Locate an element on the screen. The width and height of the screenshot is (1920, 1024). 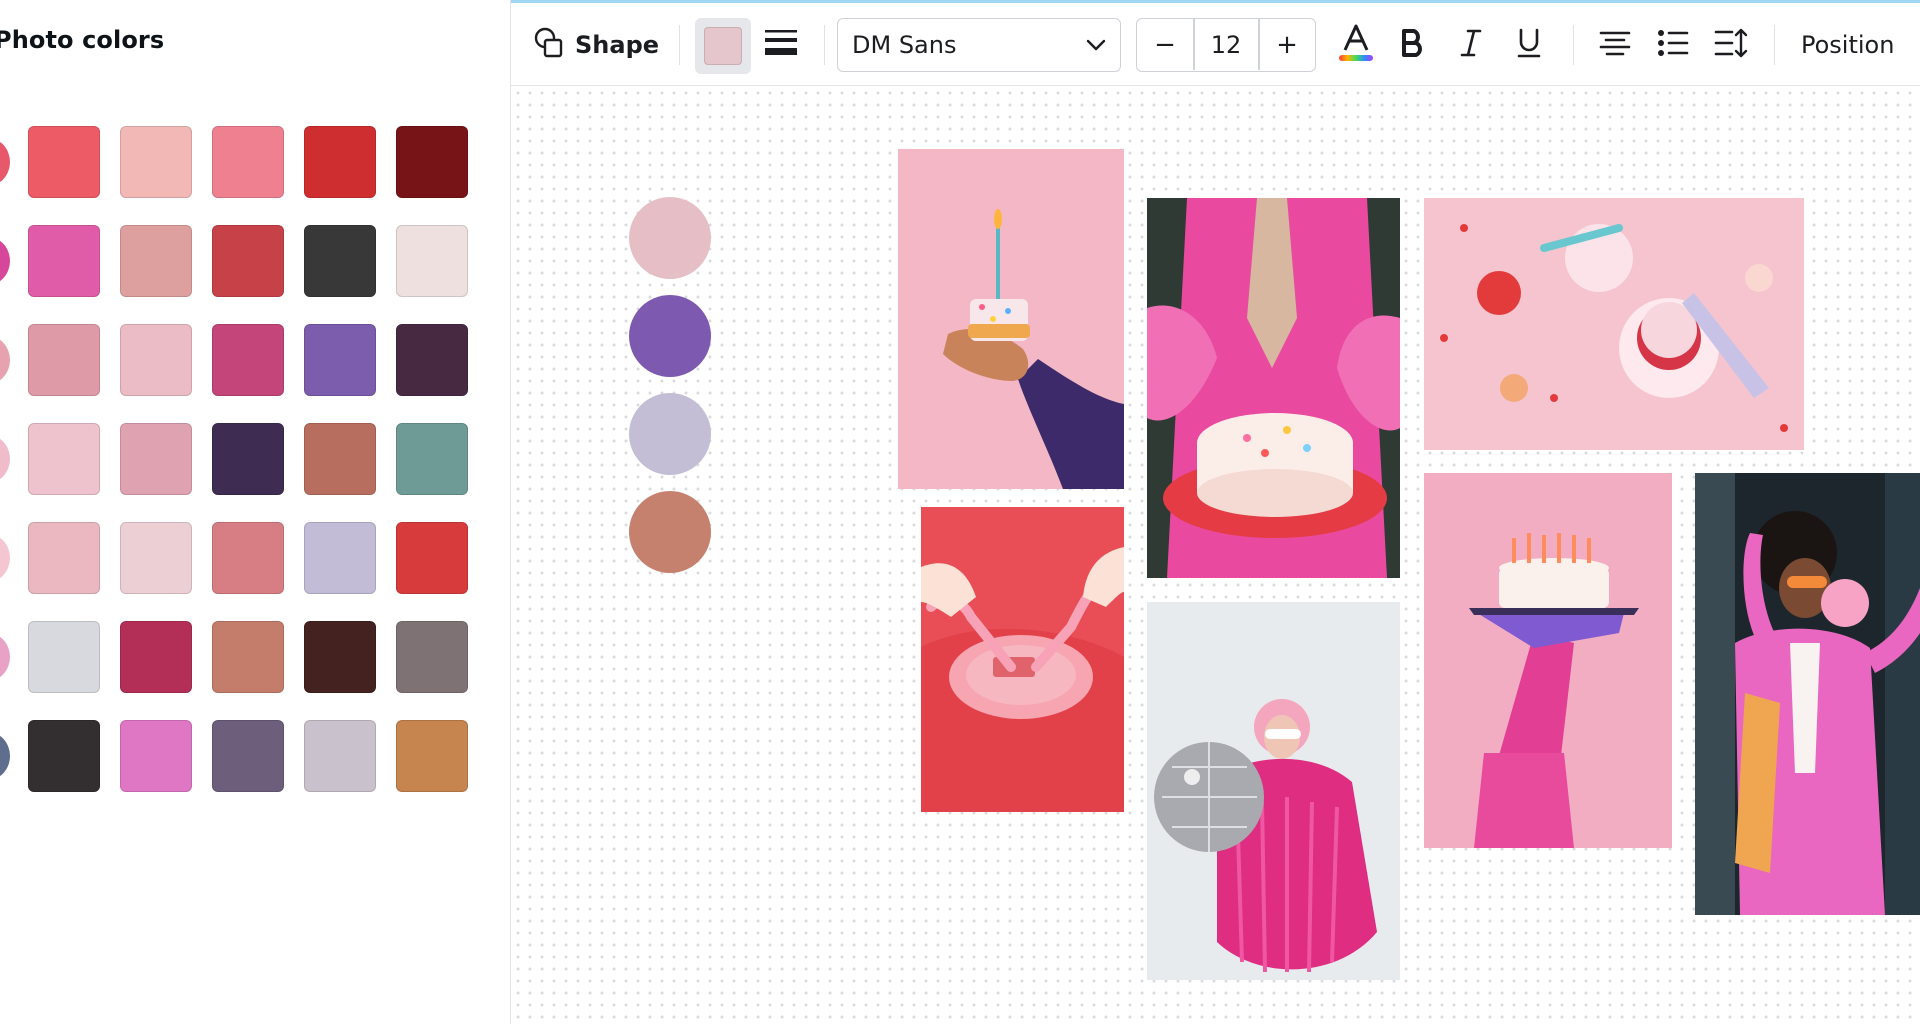
line-spacing-button is located at coordinates (1731, 45).